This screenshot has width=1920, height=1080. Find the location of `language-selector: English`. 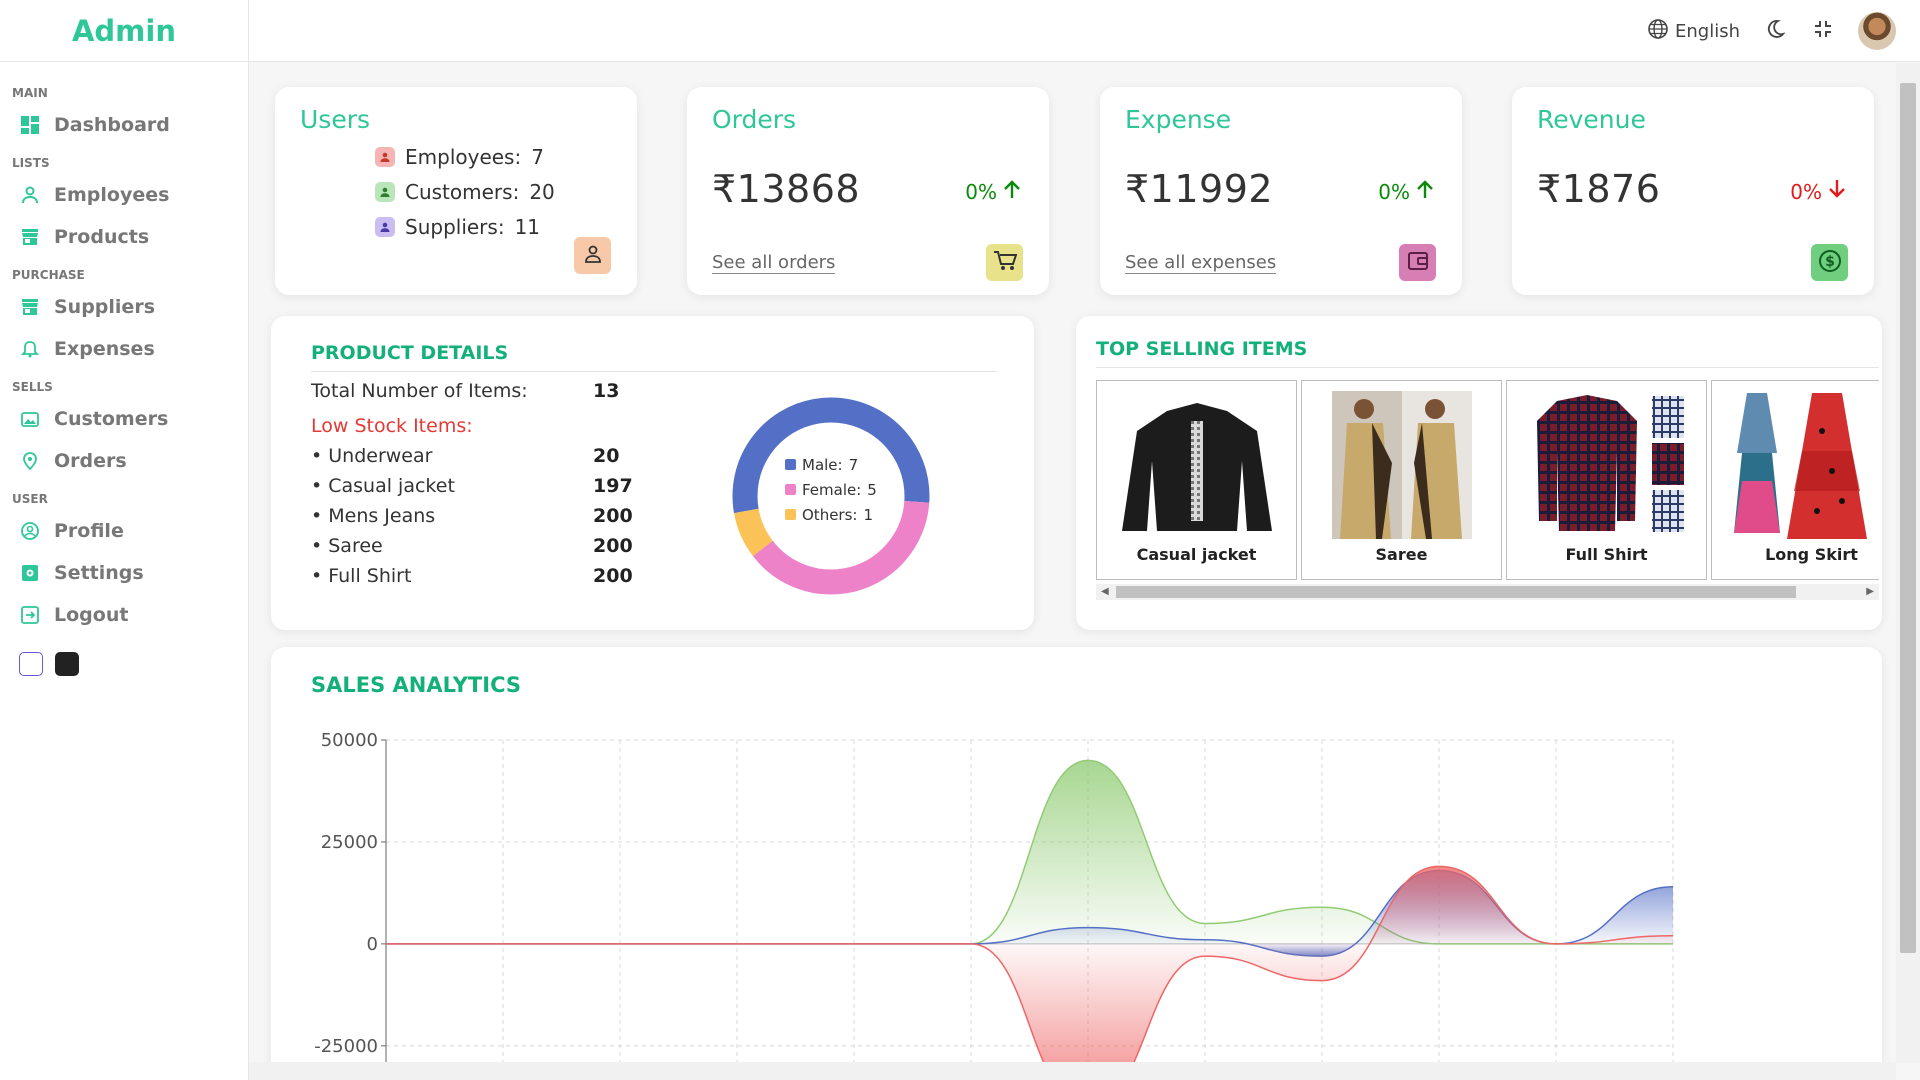

language-selector: English is located at coordinates (1693, 31).